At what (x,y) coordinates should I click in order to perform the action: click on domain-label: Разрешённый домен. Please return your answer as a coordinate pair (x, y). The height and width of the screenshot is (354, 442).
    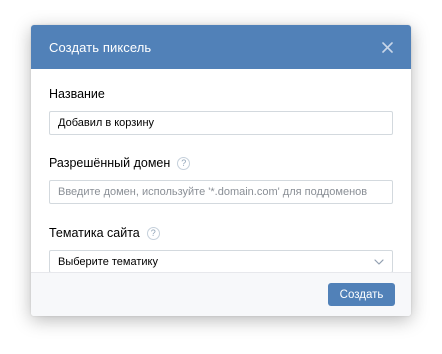
    Looking at the image, I should click on (110, 163).